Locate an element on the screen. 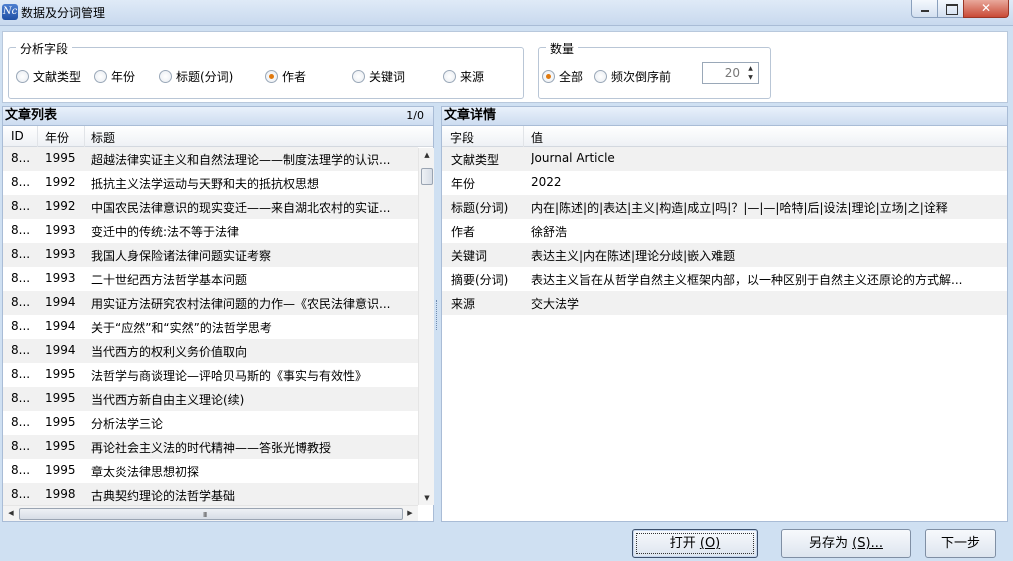 Image resolution: width=1013 pixels, height=561 pixels. open-button: 打开 (O) is located at coordinates (695, 543).